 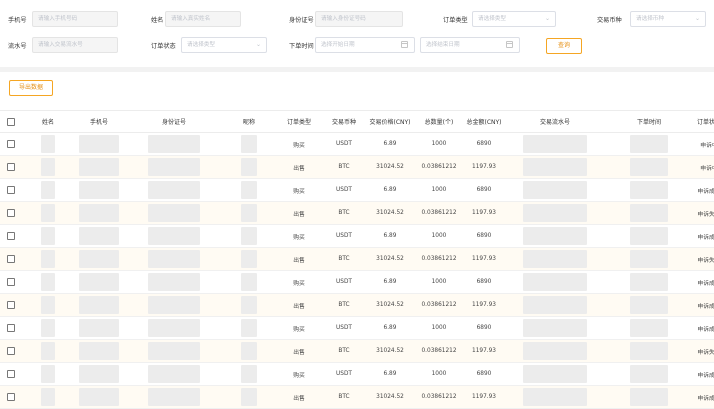 I want to click on trade-coin-select: 请选择币种 ⌄, so click(x=668, y=19).